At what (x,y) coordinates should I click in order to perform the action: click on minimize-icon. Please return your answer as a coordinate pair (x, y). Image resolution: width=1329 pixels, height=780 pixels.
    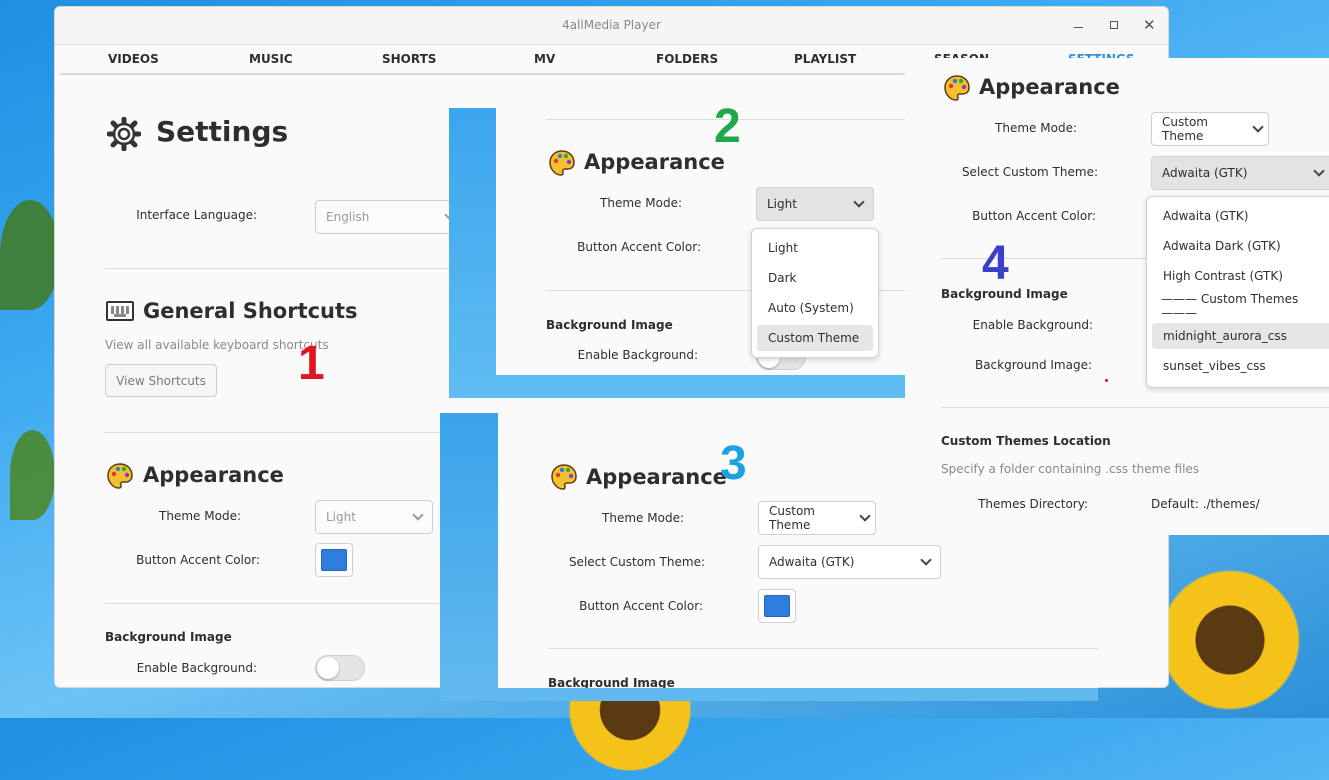
    Looking at the image, I should click on (1078, 27).